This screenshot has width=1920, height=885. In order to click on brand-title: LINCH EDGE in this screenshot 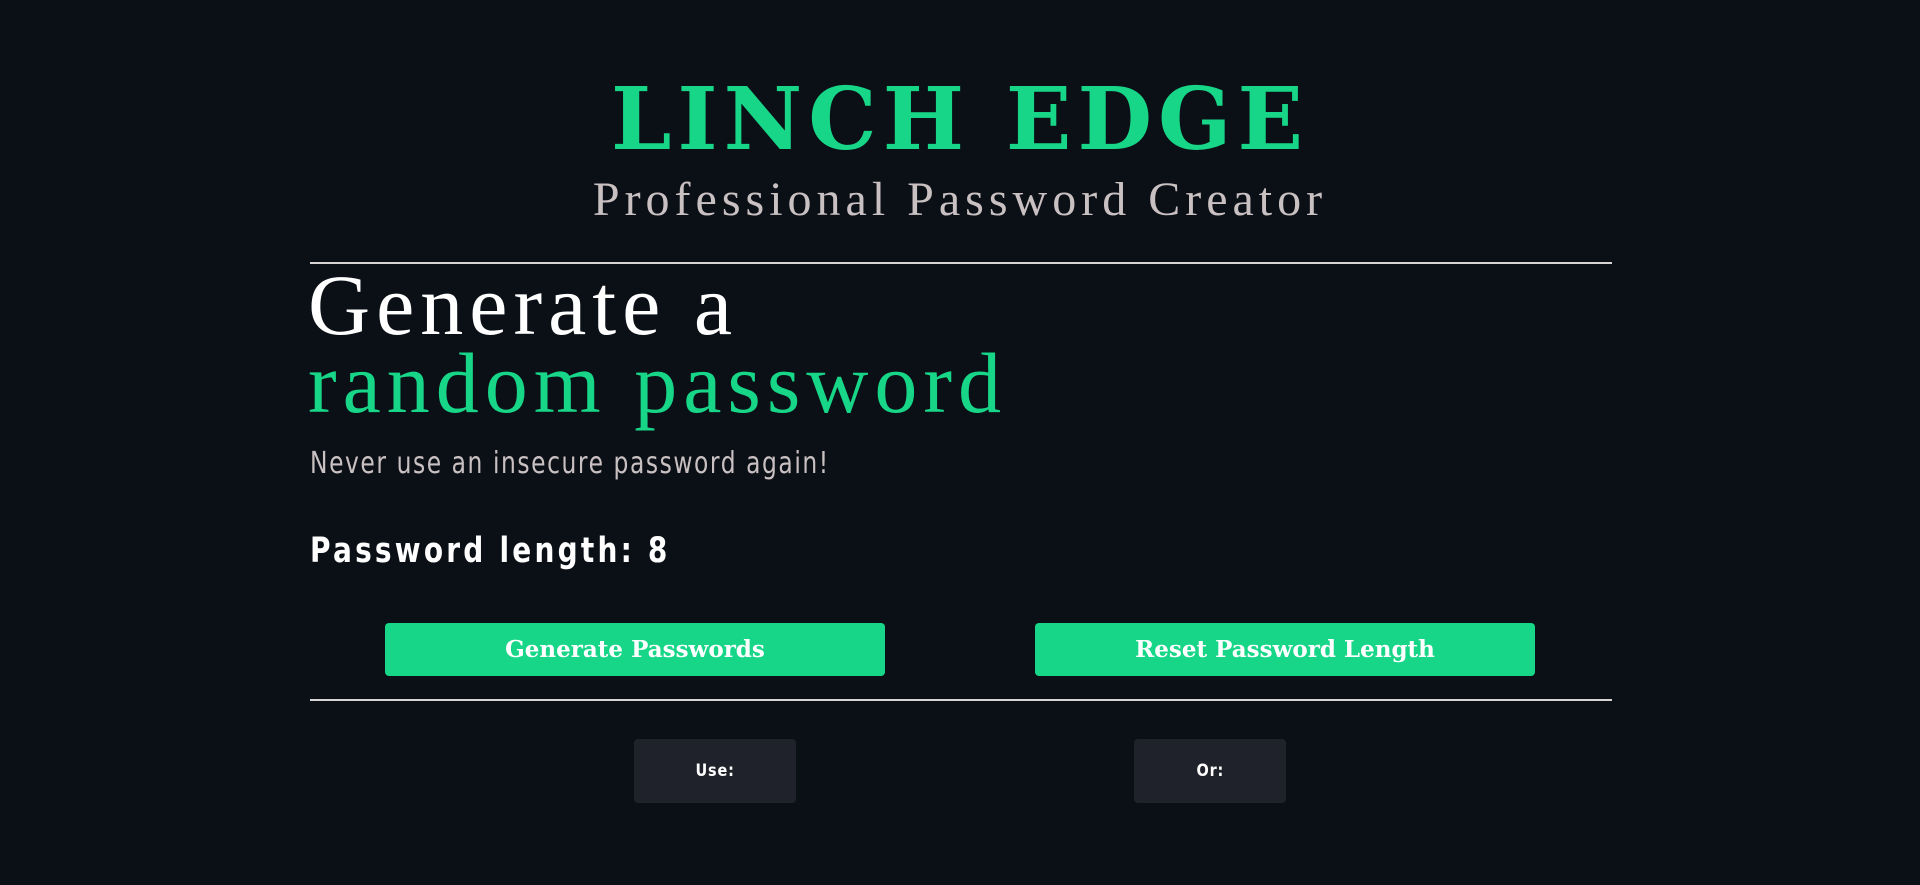, I will do `click(960, 119)`.